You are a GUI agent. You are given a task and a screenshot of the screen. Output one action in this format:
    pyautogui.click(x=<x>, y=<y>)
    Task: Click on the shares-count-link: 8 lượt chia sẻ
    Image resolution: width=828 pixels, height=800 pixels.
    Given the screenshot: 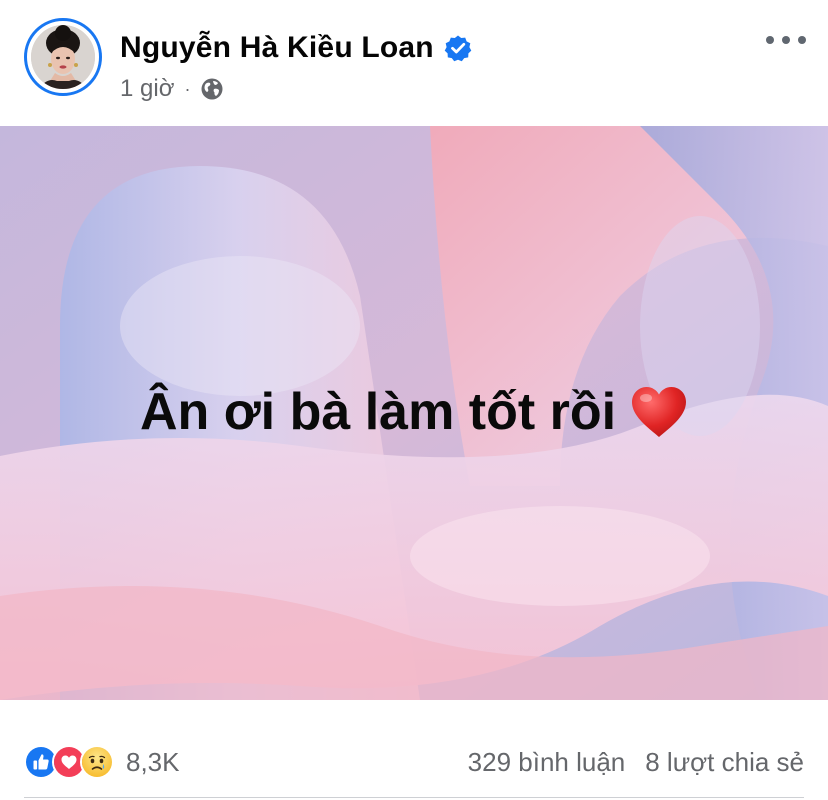 What is the action you would take?
    pyautogui.click(x=724, y=762)
    